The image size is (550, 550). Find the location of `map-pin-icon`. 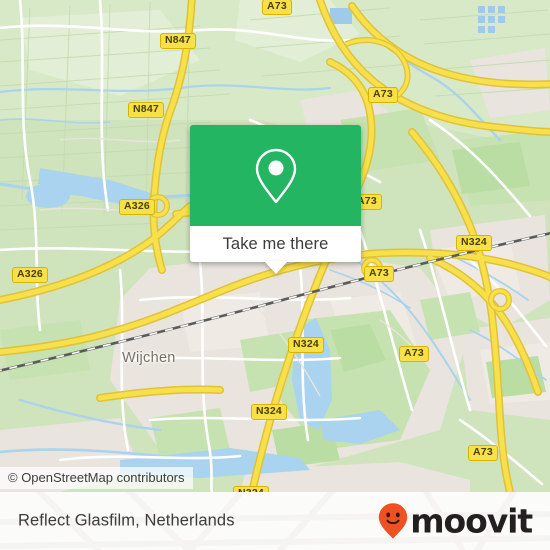

map-pin-icon is located at coordinates (275, 175).